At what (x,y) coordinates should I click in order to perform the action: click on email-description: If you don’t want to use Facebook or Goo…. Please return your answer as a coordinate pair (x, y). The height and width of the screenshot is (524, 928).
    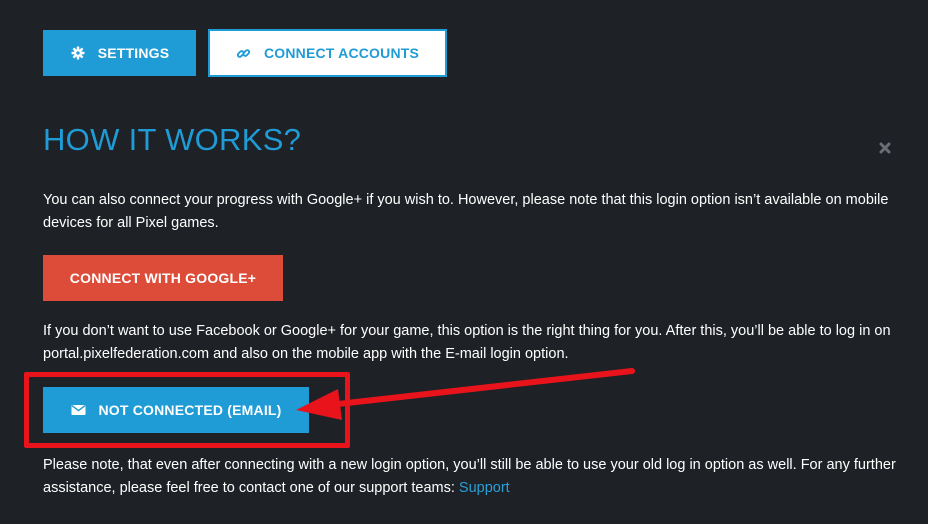
    Looking at the image, I should click on (467, 342).